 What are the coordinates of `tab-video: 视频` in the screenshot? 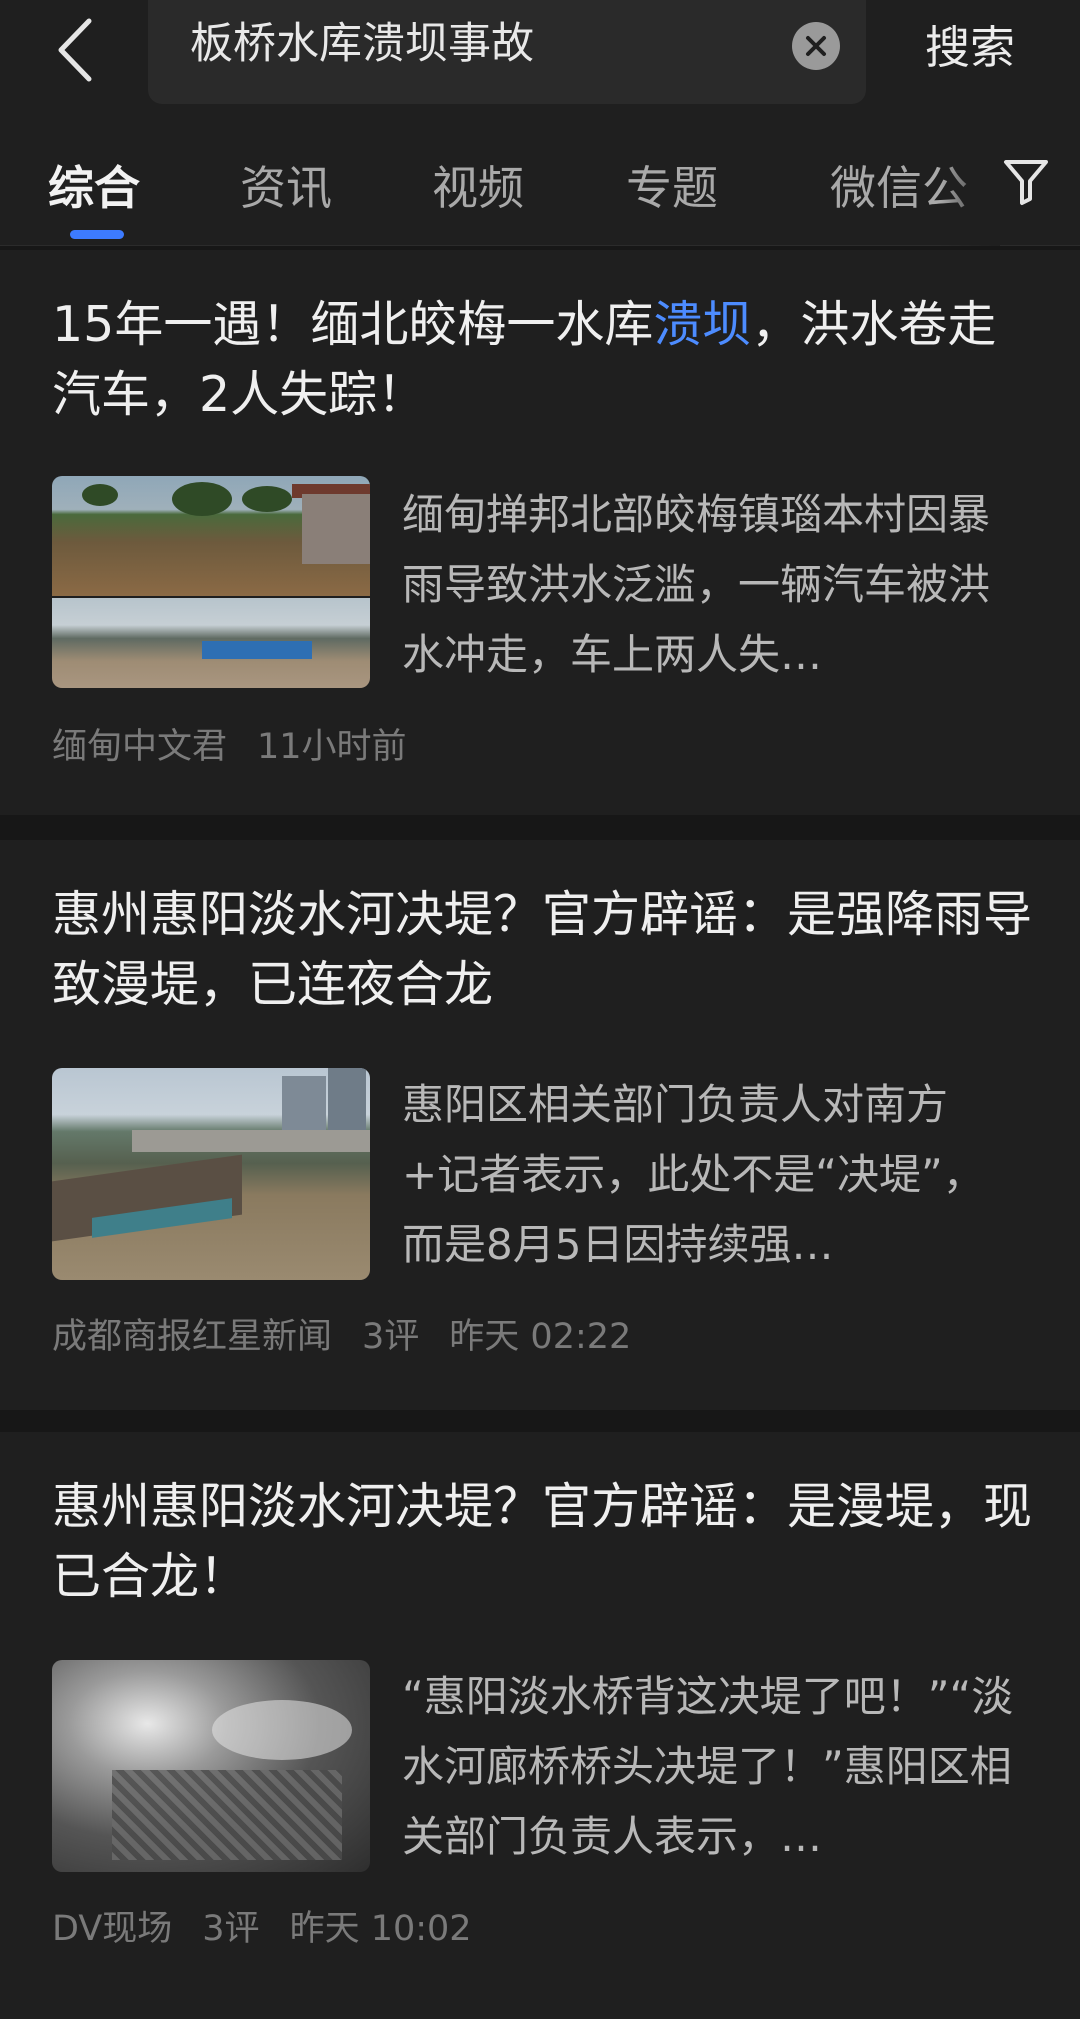 It's located at (478, 188).